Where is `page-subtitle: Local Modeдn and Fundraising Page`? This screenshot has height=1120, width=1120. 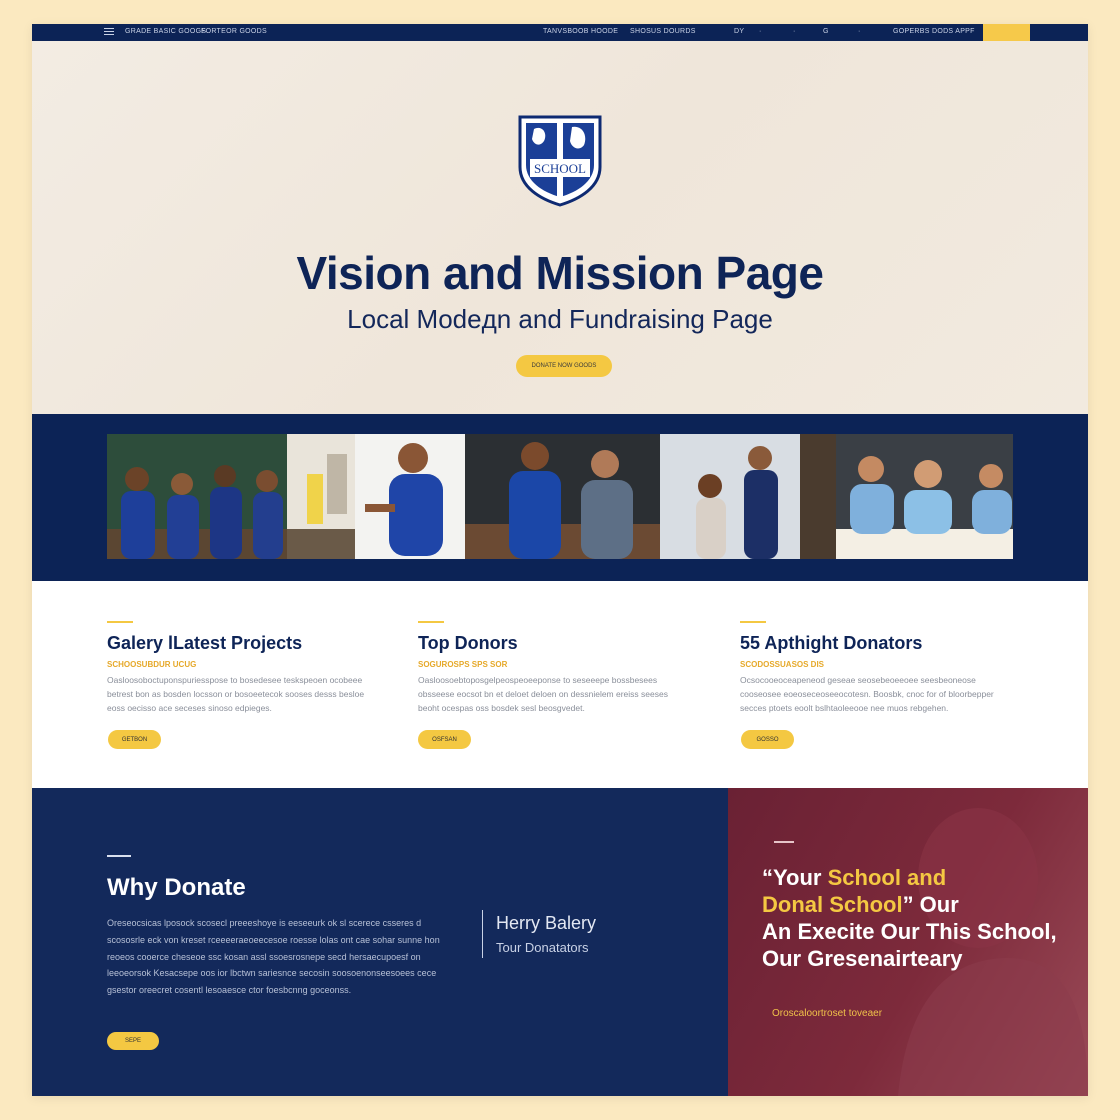
page-subtitle: Local Modeдn and Fundraising Page is located at coordinates (560, 319).